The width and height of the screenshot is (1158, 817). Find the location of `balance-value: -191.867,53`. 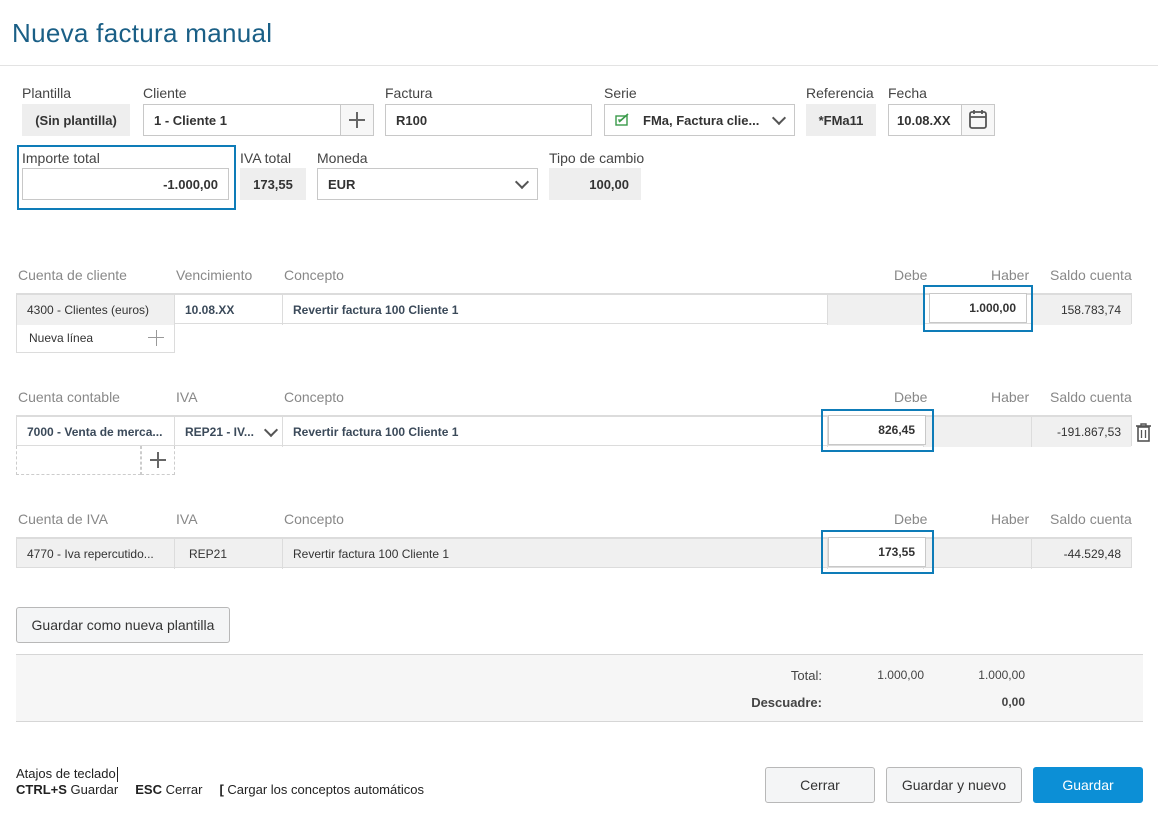

balance-value: -191.867,53 is located at coordinates (1088, 432).